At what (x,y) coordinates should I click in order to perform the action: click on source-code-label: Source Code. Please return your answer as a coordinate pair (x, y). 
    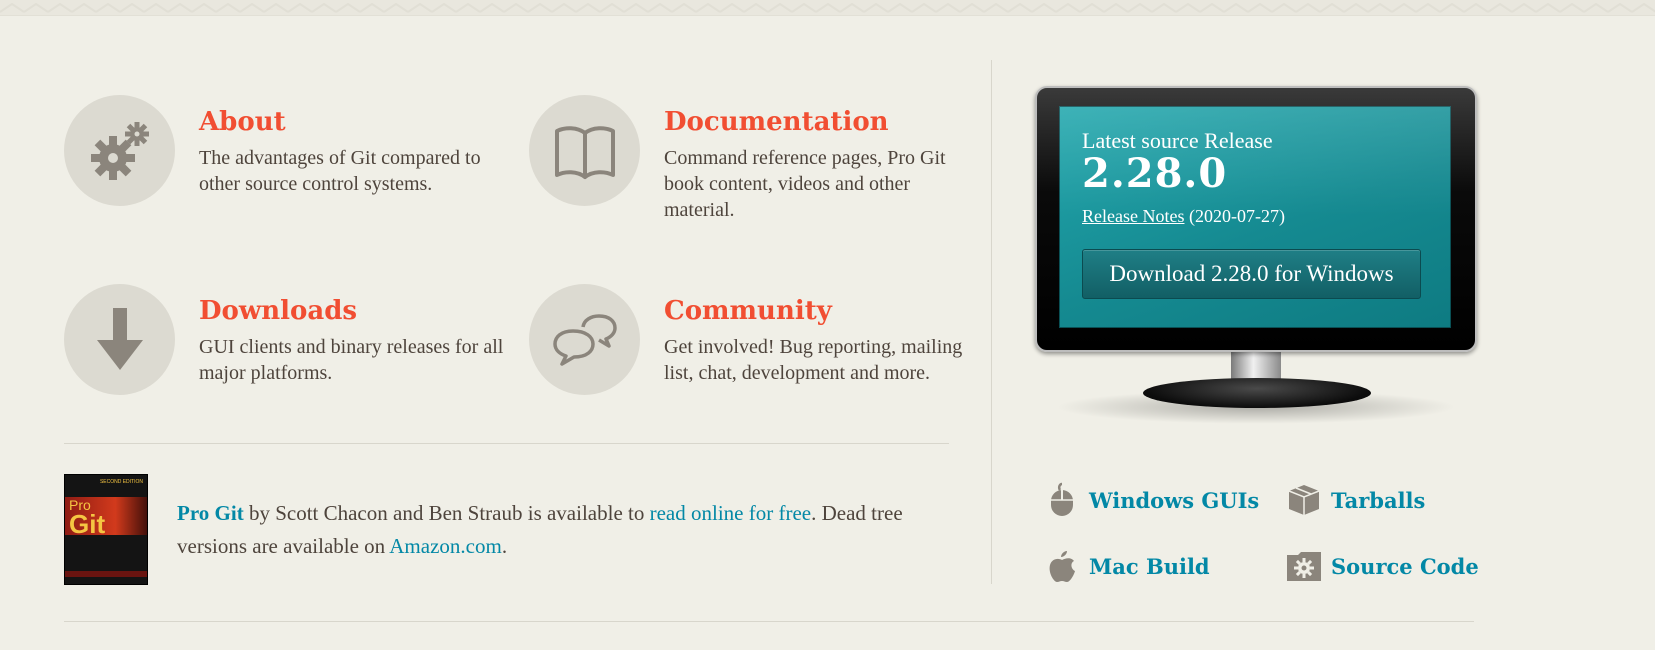
    Looking at the image, I should click on (1405, 566).